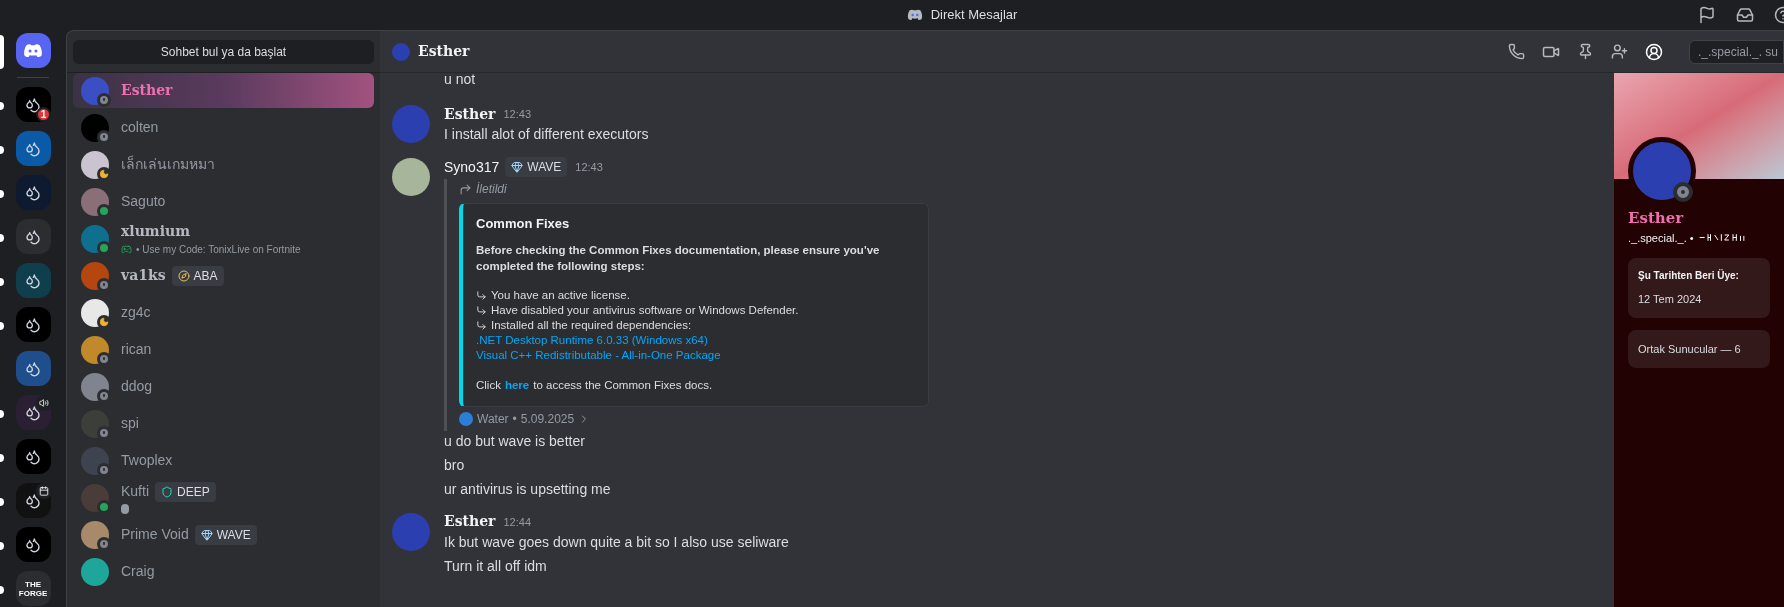  What do you see at coordinates (455, 465) in the screenshot?
I see `message-text: bro` at bounding box center [455, 465].